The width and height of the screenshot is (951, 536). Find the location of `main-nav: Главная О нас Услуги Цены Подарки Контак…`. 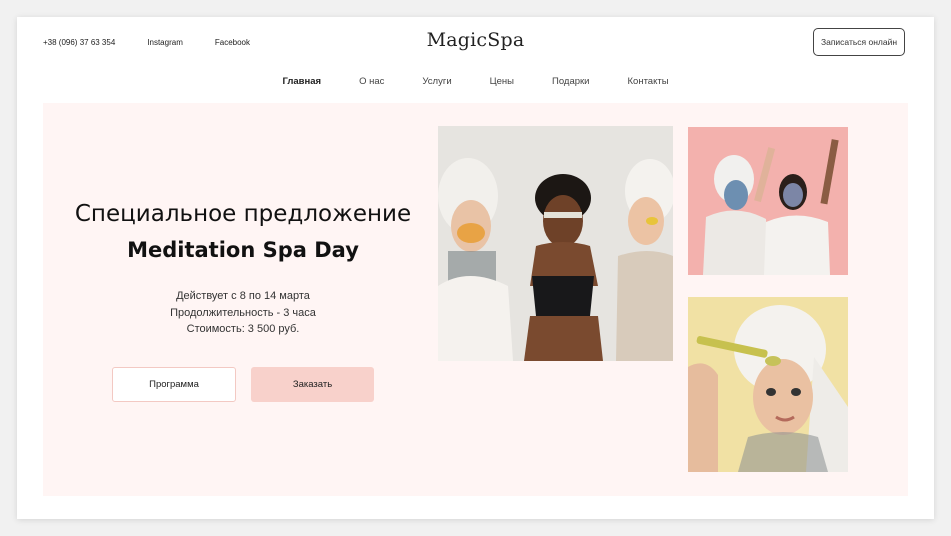

main-nav: Главная О нас Услуги Цены Подарки Контак… is located at coordinates (475, 81).